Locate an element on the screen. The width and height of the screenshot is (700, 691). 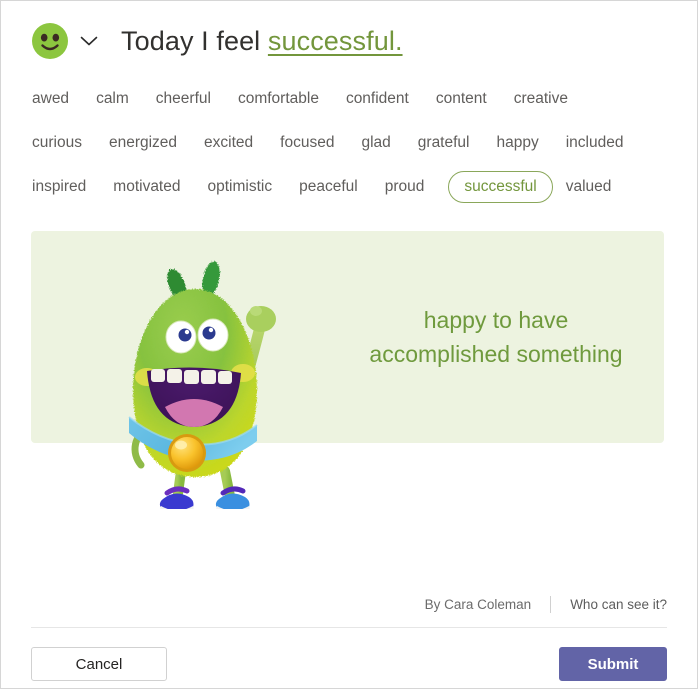
feeling-chip-energized: energized is located at coordinates (143, 143).